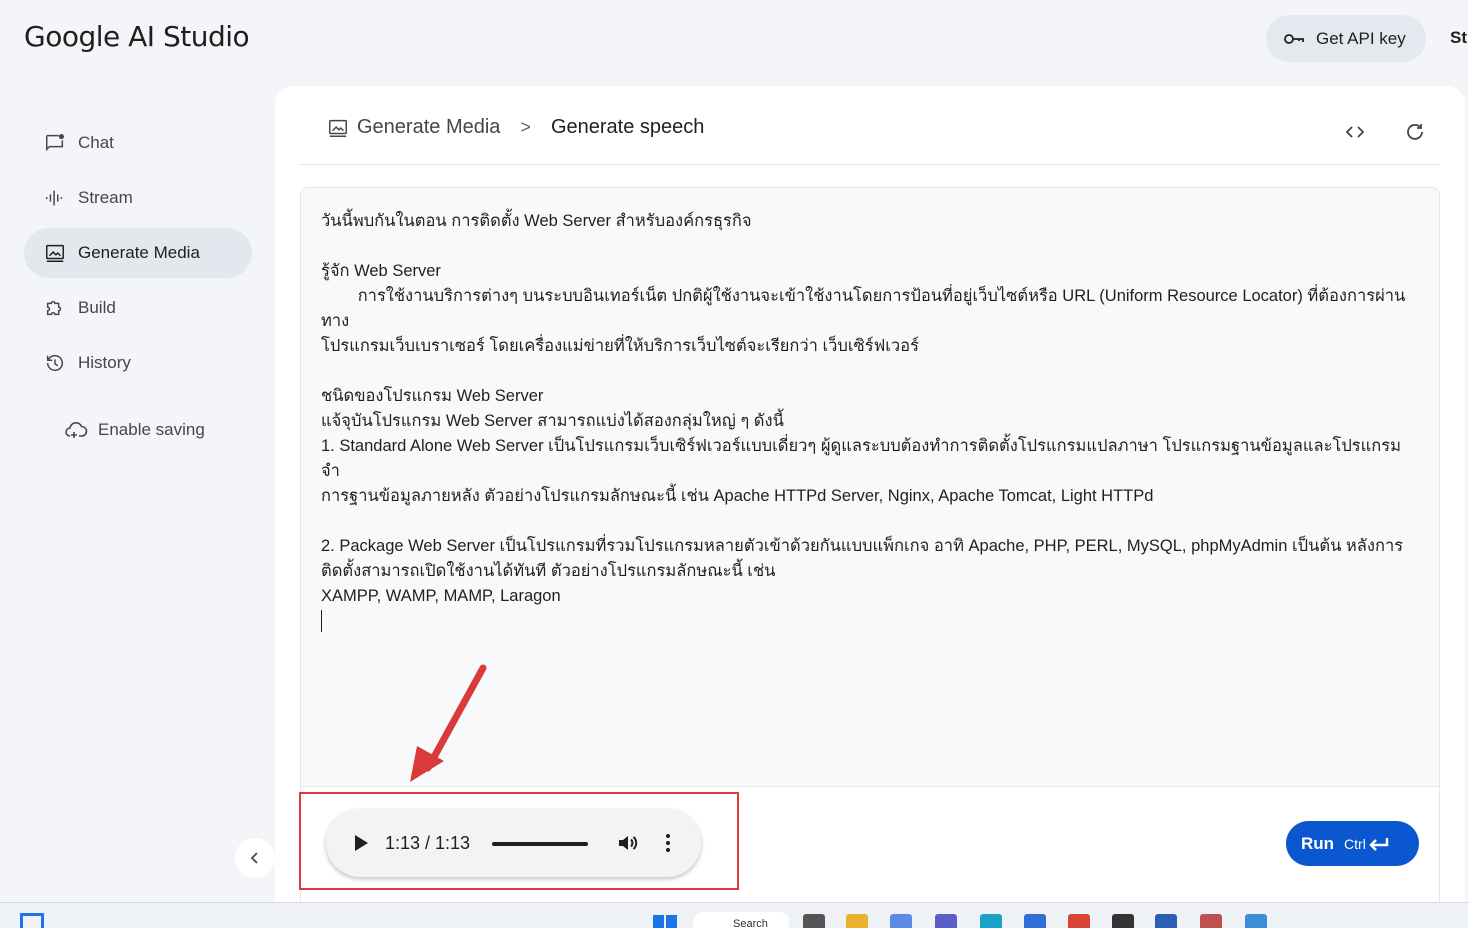 The image size is (1468, 928). Describe the element at coordinates (55, 363) in the screenshot. I see `history-icon` at that location.